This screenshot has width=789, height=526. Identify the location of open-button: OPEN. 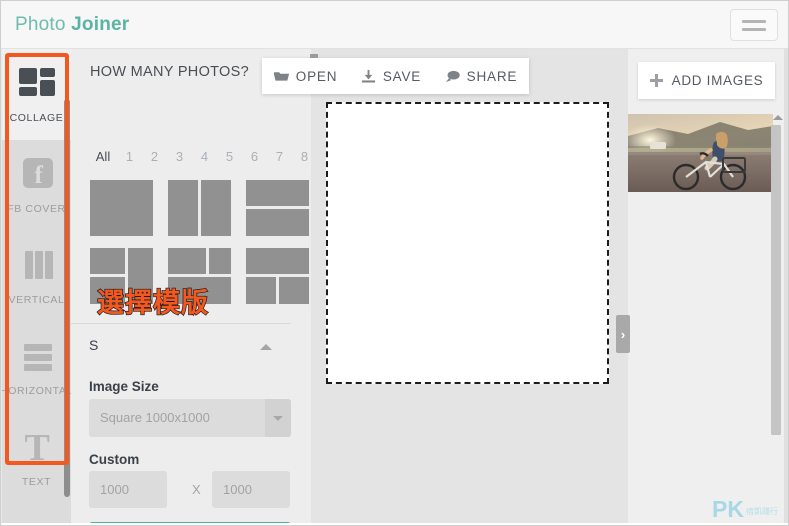
(305, 76).